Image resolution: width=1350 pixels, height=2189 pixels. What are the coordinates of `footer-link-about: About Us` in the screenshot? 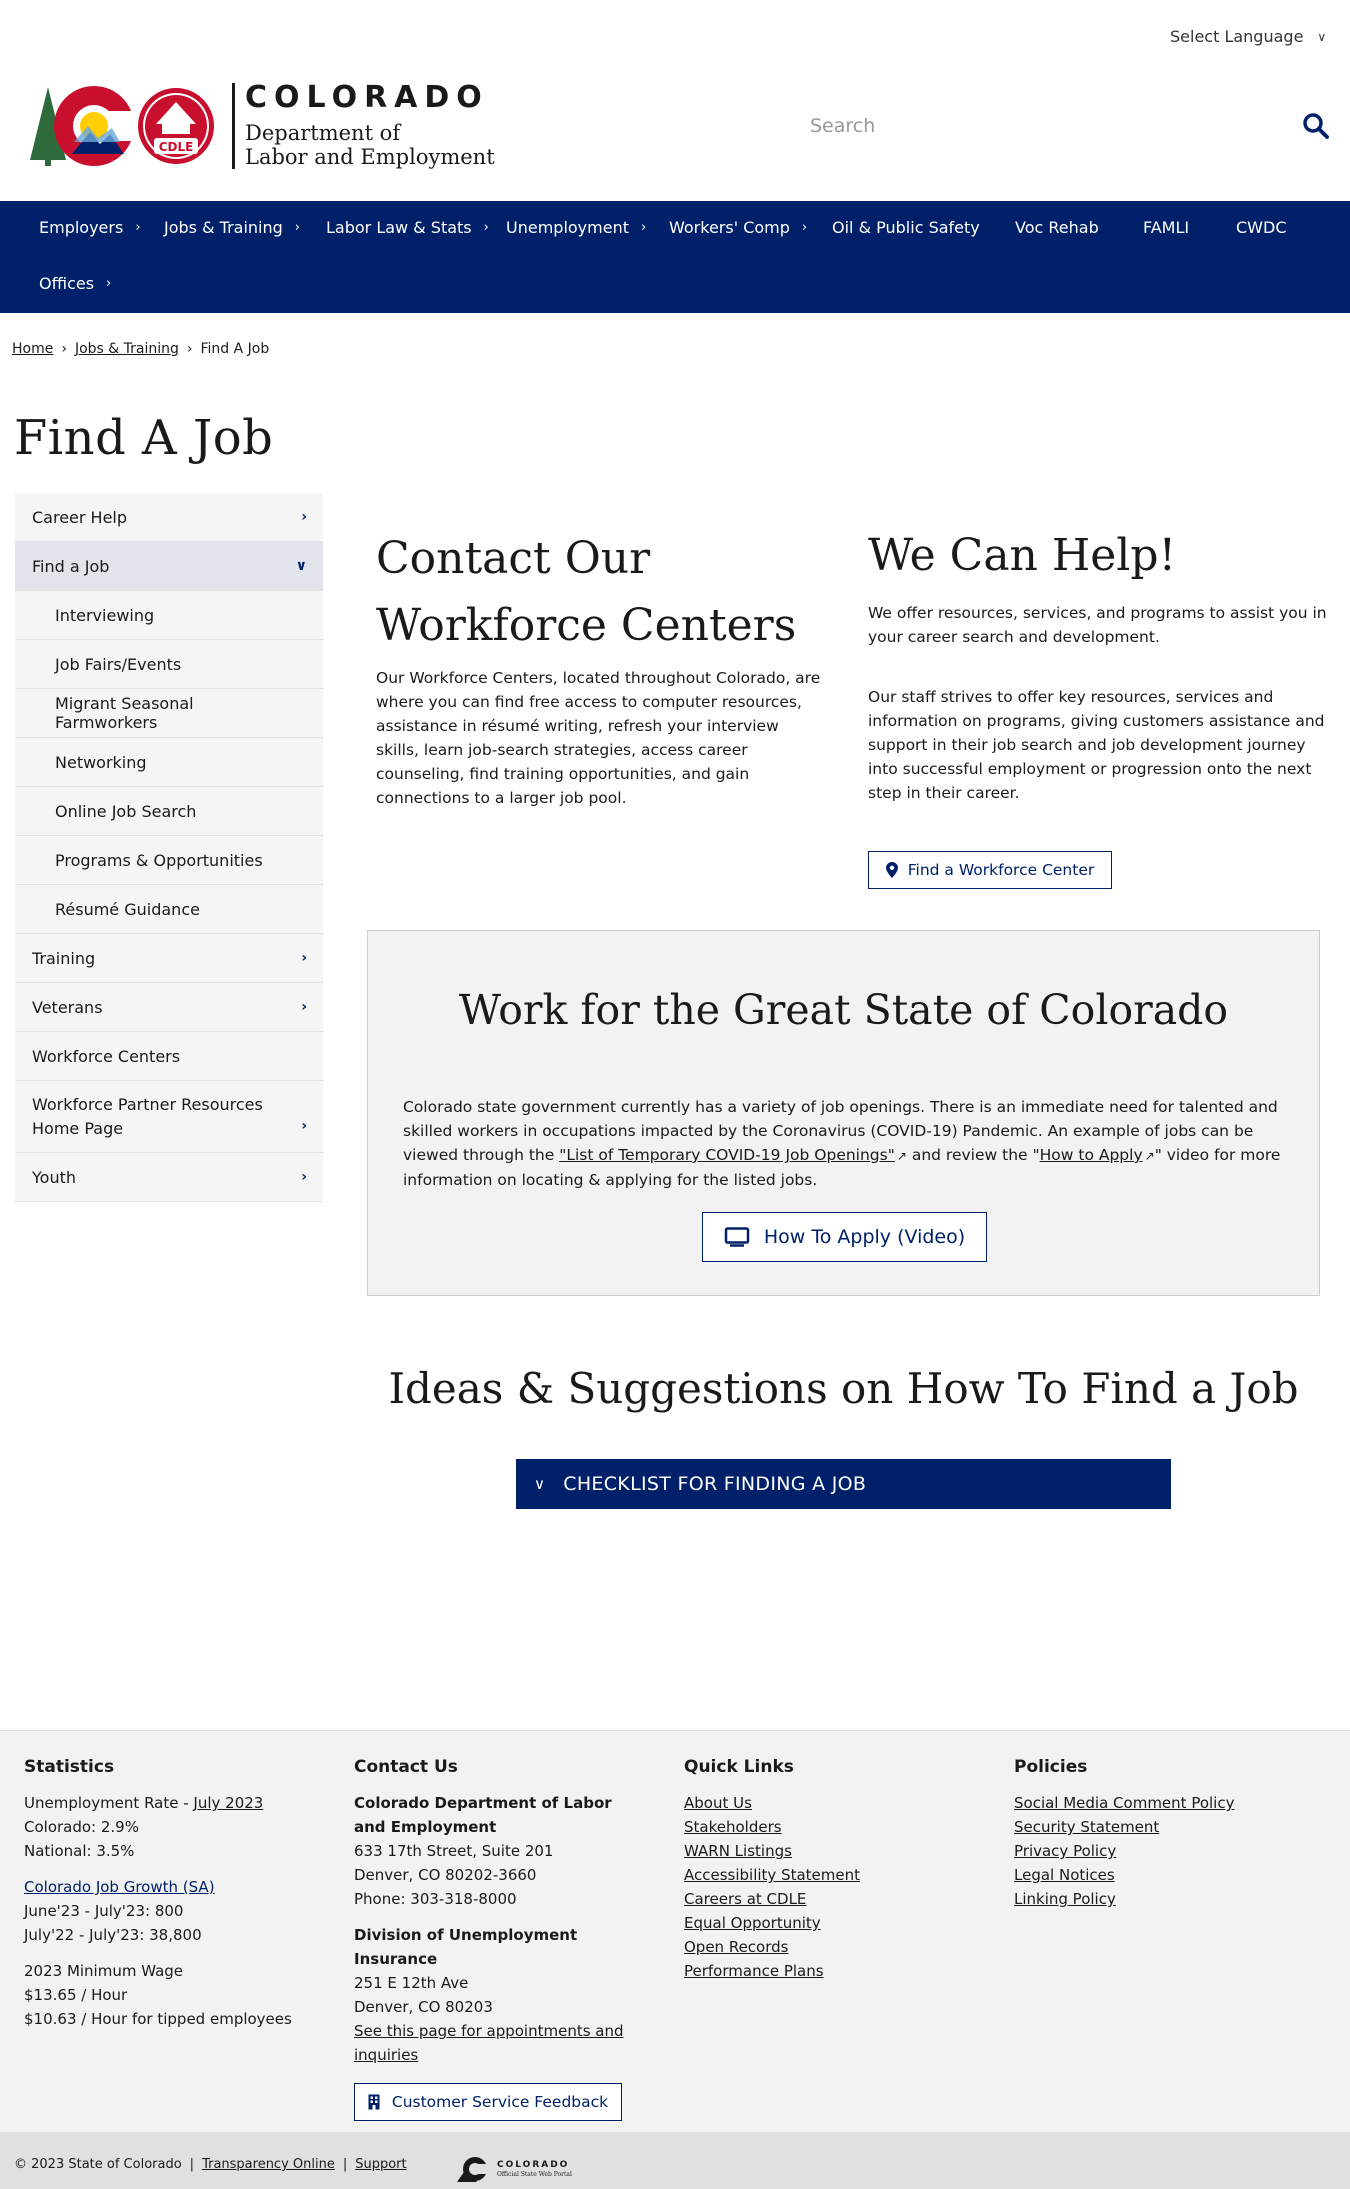 It's located at (829, 1803).